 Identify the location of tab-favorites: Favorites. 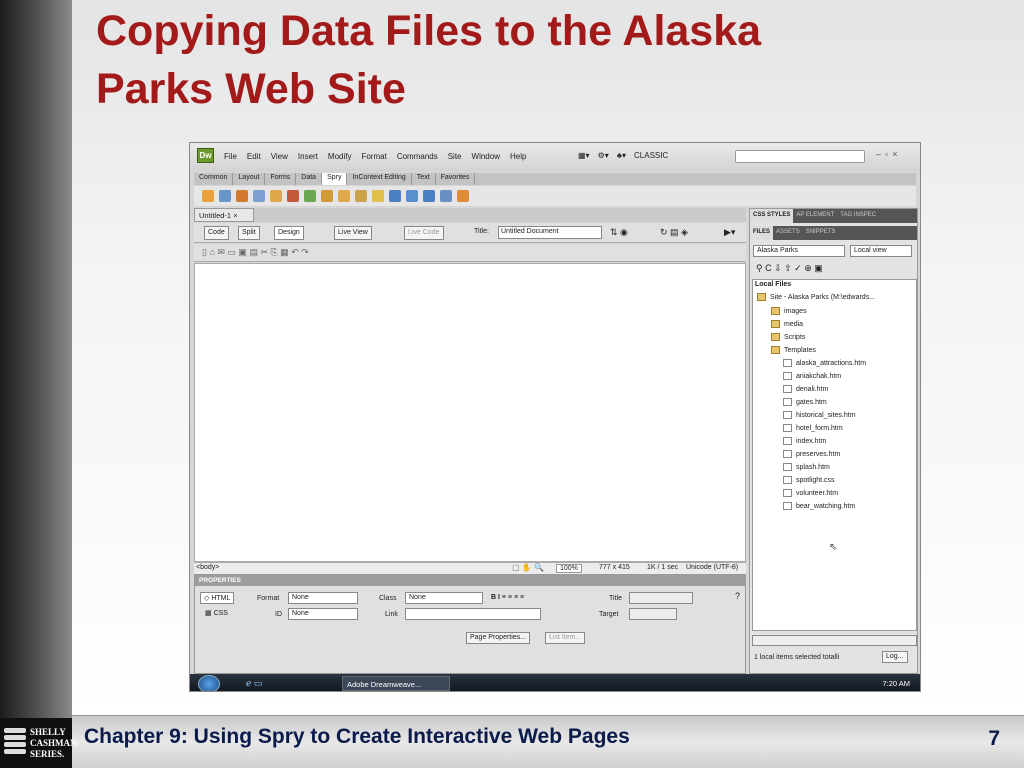
(456, 179).